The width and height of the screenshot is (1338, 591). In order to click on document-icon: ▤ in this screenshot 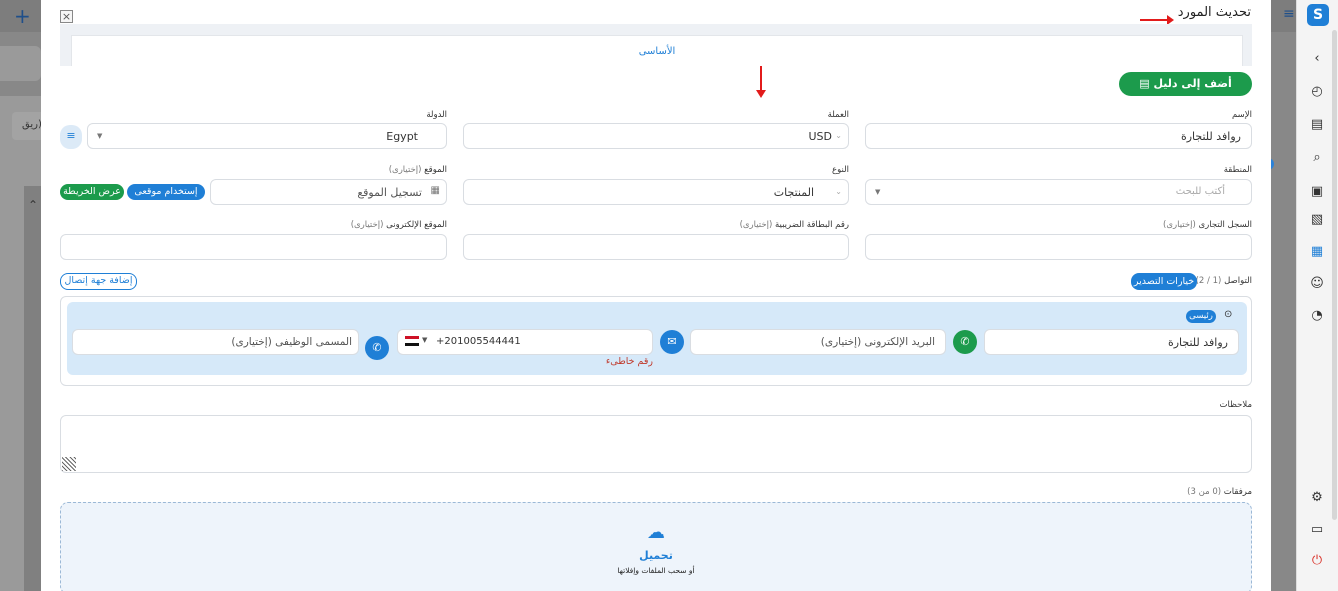, I will do `click(1146, 83)`.